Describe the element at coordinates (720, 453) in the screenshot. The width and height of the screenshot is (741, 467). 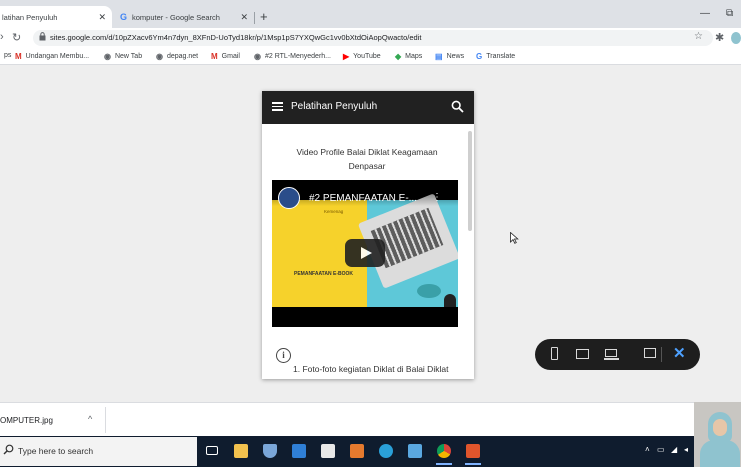
I see `person-body` at that location.